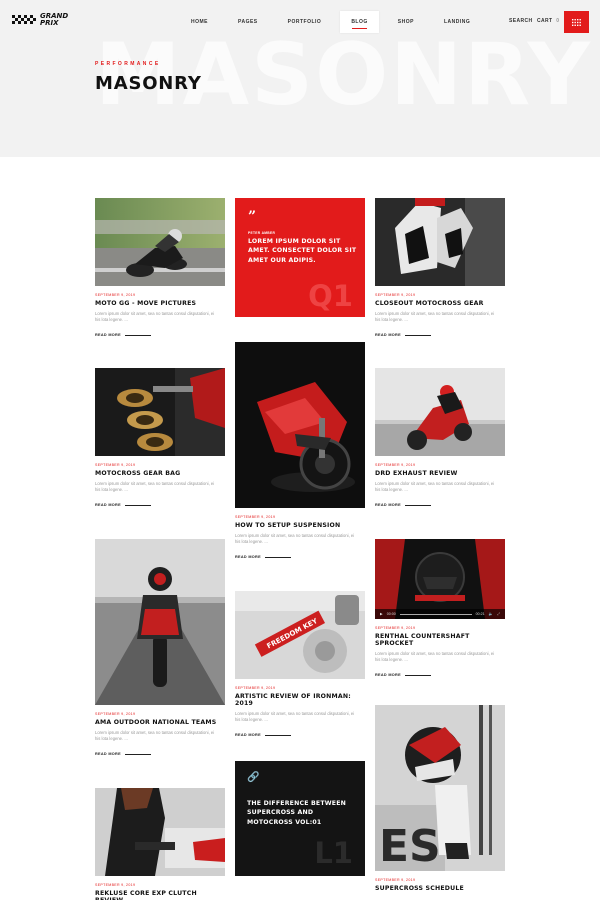 The width and height of the screenshot is (600, 900). I want to click on grid-menu-icon, so click(576, 22).